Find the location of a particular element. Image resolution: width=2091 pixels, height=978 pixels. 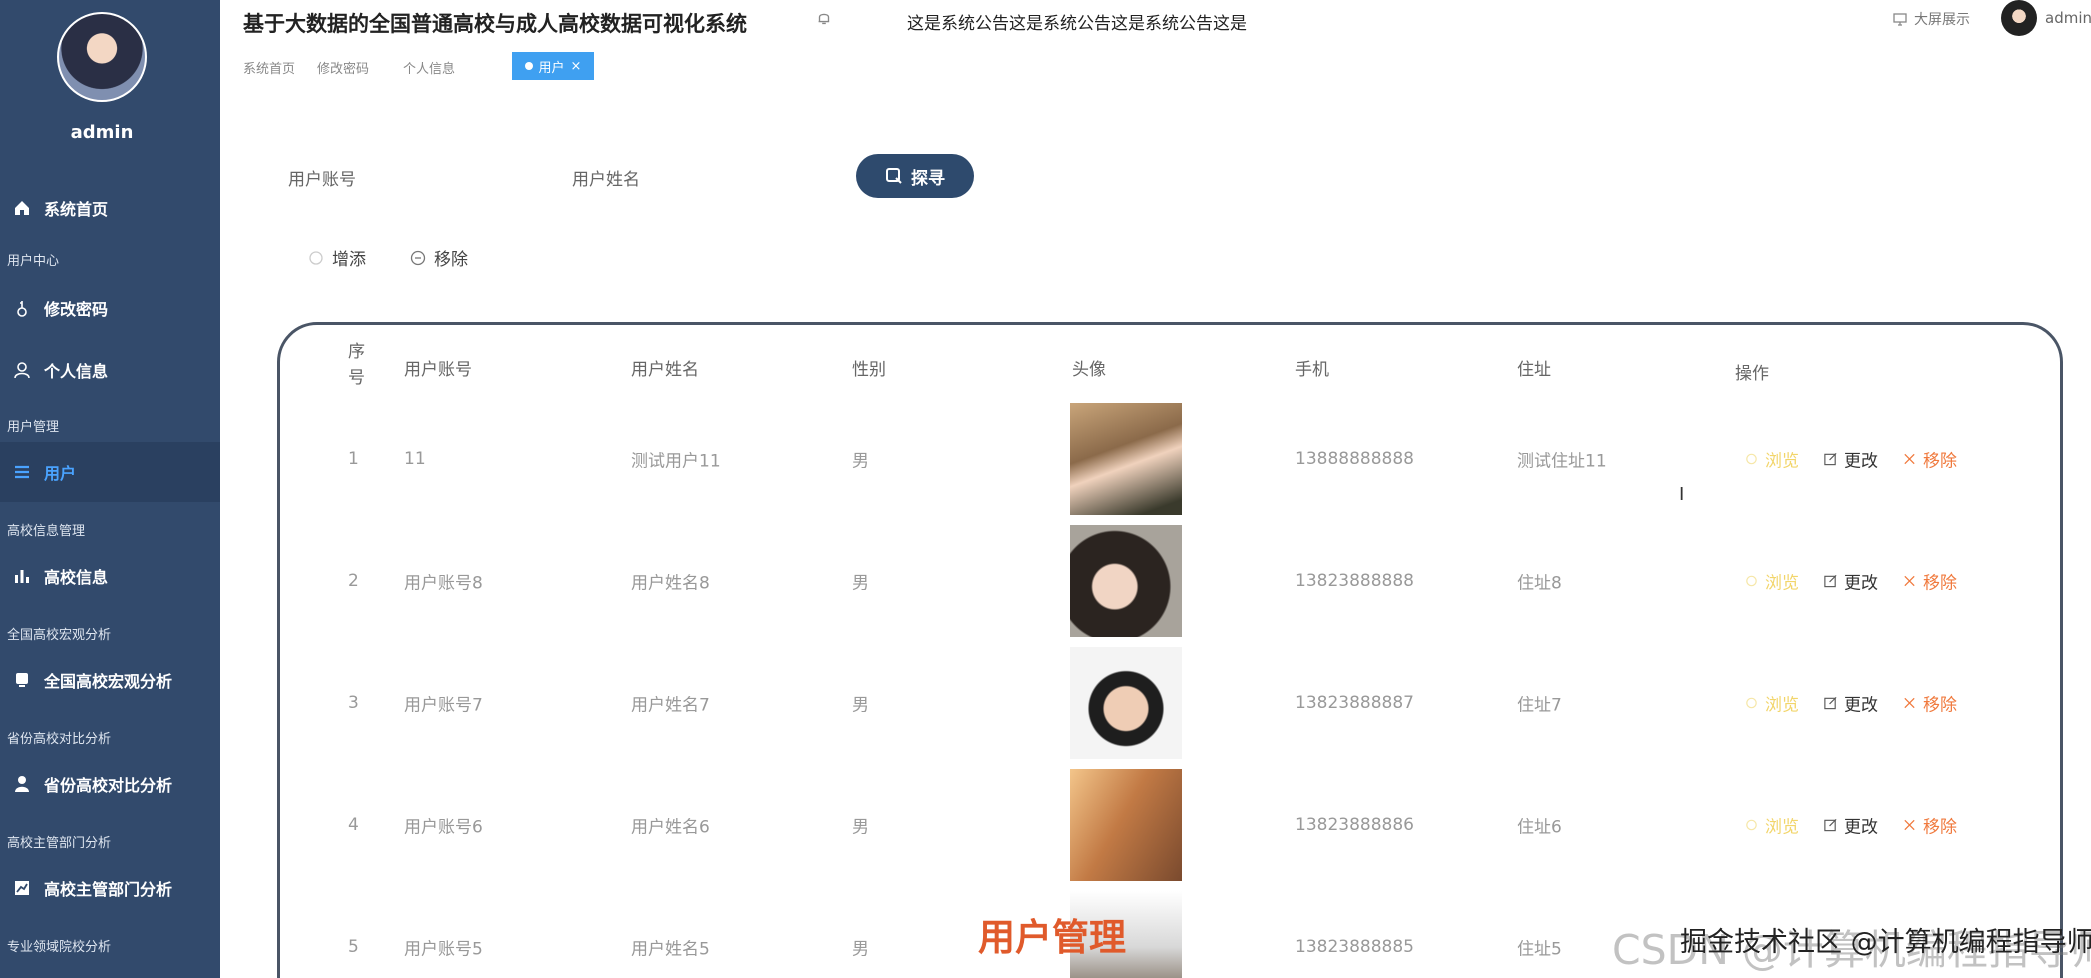

minus-circle-icon is located at coordinates (418, 257).